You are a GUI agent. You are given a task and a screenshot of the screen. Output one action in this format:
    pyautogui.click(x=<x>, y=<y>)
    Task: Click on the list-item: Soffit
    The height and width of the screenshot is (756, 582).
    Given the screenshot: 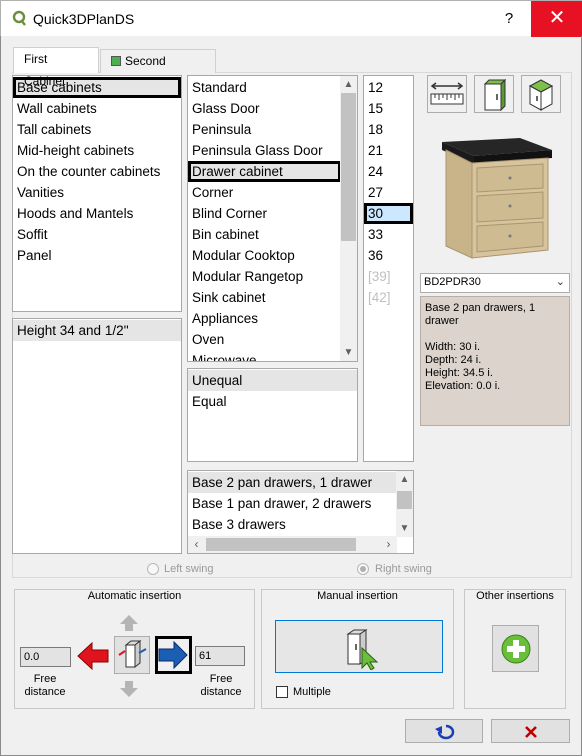 What is the action you would take?
    pyautogui.click(x=97, y=234)
    